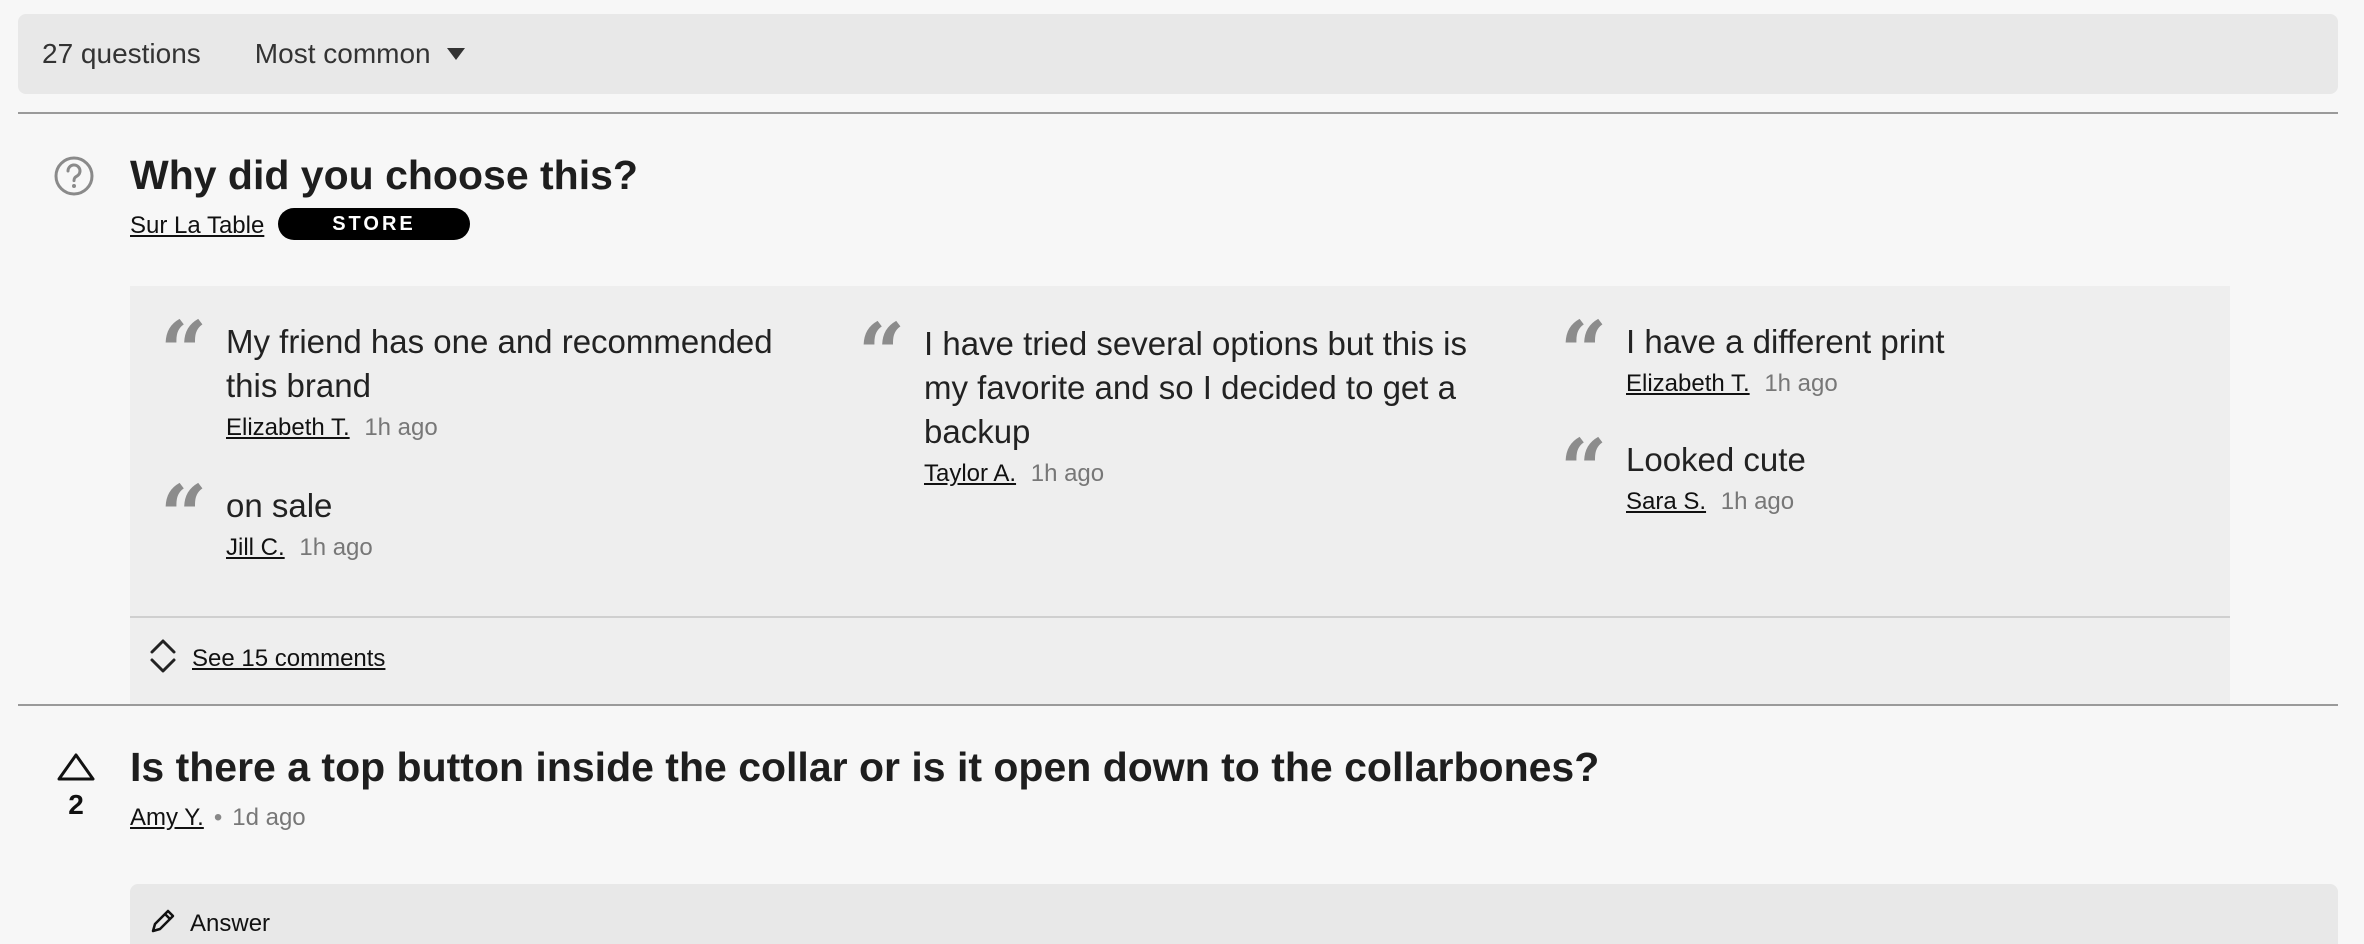 This screenshot has width=2364, height=944. What do you see at coordinates (1234, 914) in the screenshot?
I see `answer-bar: Answer` at bounding box center [1234, 914].